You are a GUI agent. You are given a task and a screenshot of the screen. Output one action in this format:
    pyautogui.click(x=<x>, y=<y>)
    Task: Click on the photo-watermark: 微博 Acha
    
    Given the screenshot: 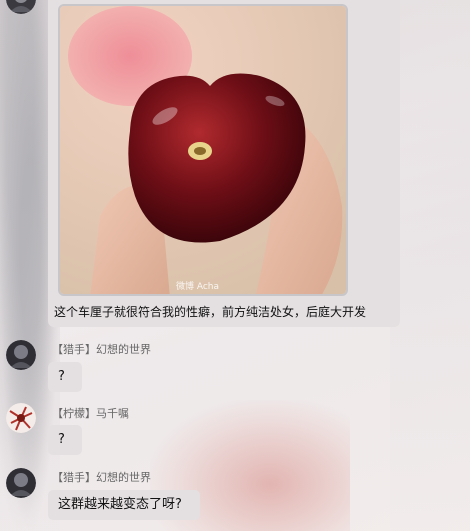 What is the action you would take?
    pyautogui.click(x=198, y=287)
    